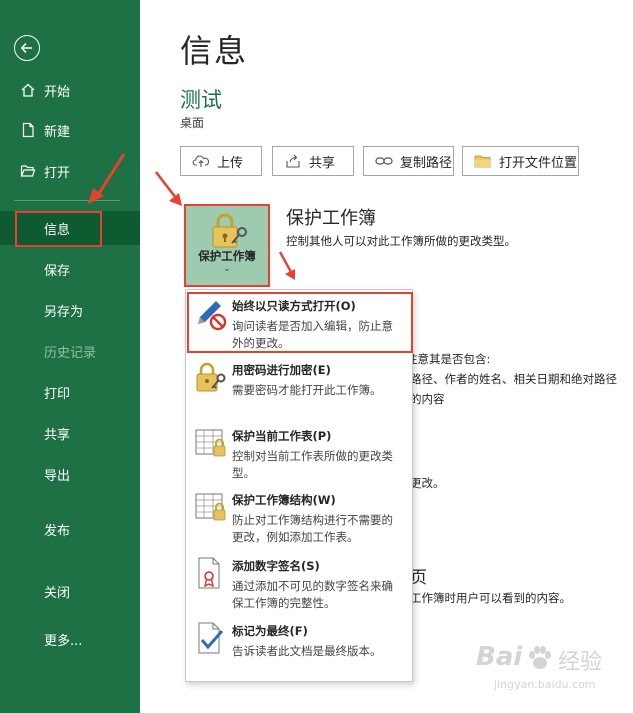  Describe the element at coordinates (499, 657) in the screenshot. I see `watermark-brand: Bai` at that location.